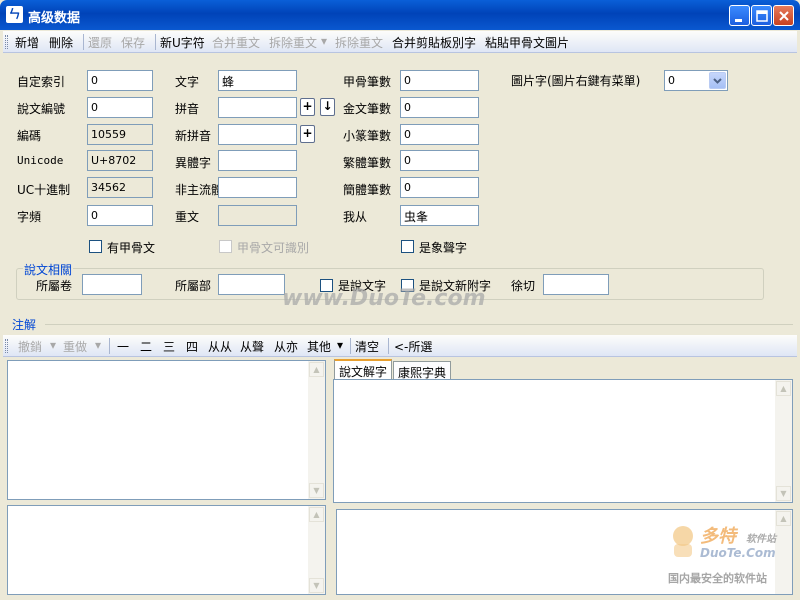  Describe the element at coordinates (182, 42) in the screenshot. I see `new-u-char-button: 新U字符` at that location.